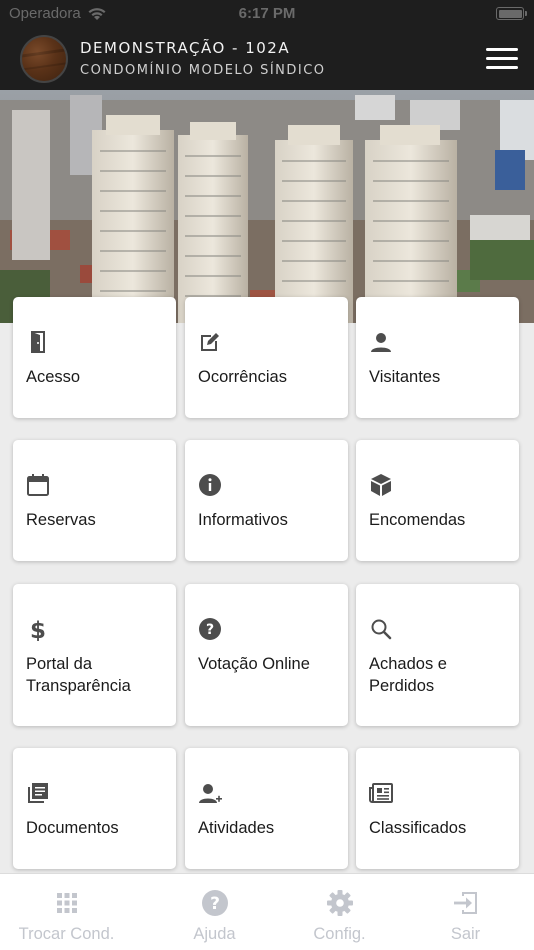  I want to click on tile-label: Documentos, so click(72, 828).